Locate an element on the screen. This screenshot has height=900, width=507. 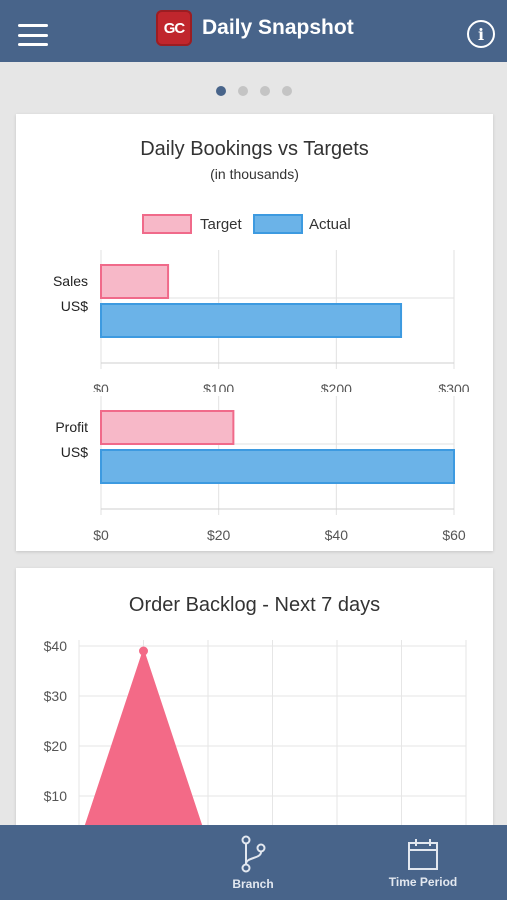
time-period-tab: Time Period is located at coordinates (423, 868).